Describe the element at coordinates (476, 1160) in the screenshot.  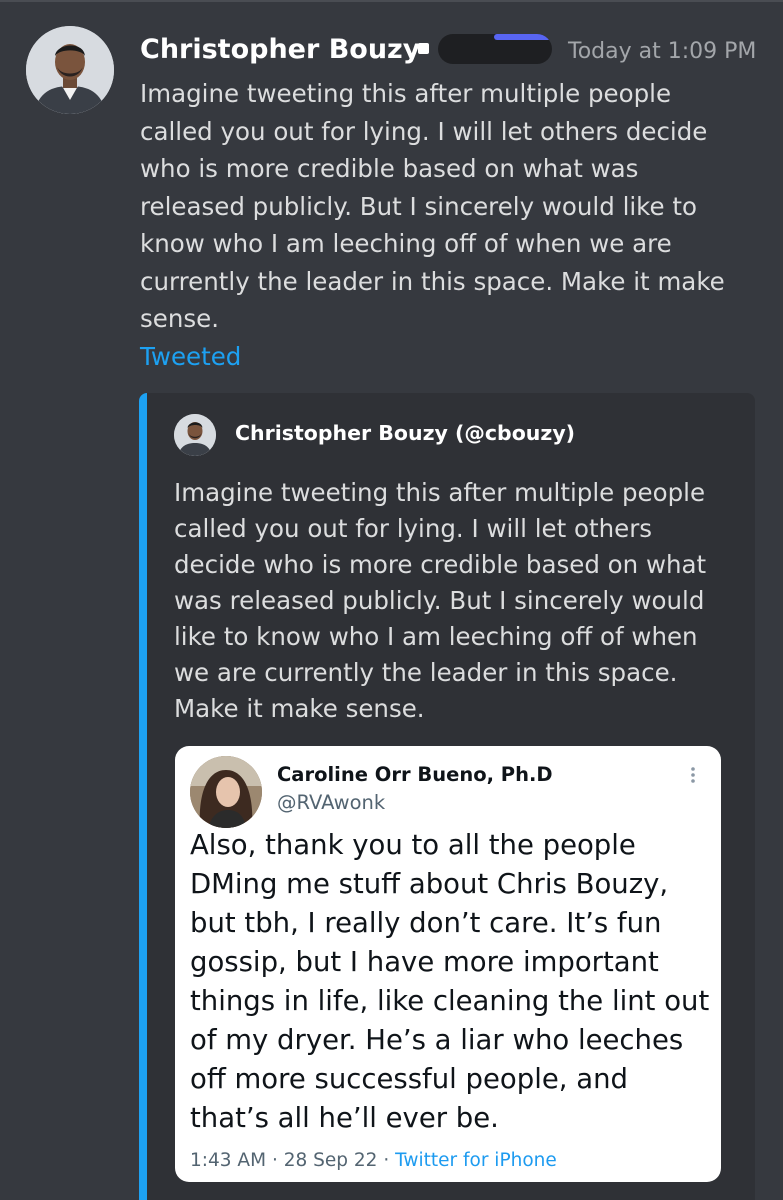
I see `quoted-tweet-source: Twitter for iPhone` at that location.